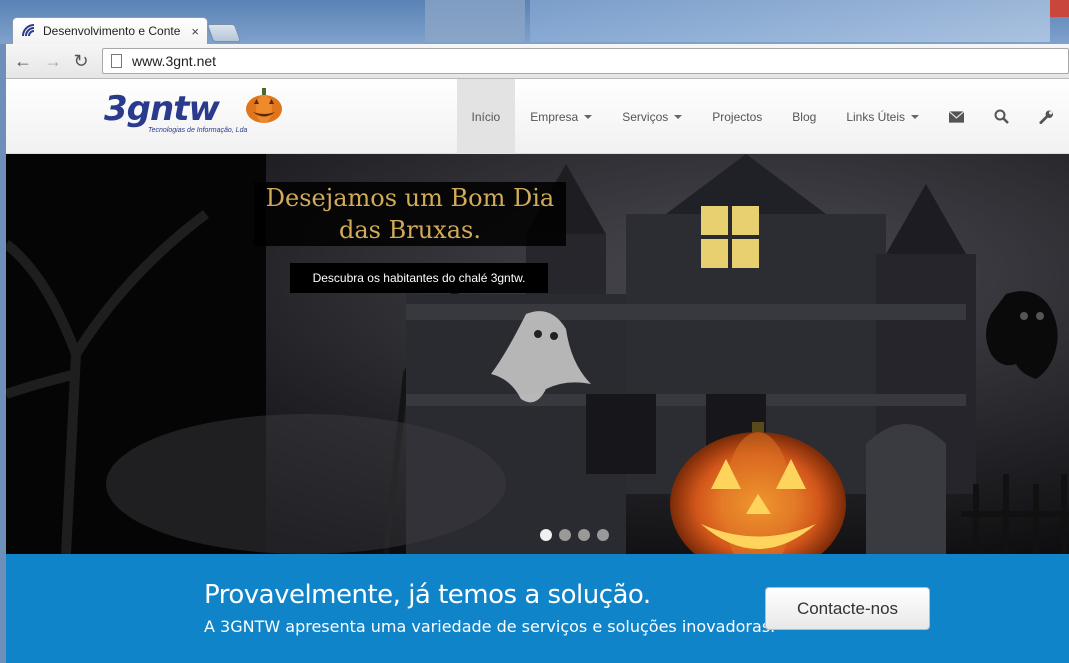 The image size is (1069, 663). I want to click on new-tab-button, so click(224, 33).